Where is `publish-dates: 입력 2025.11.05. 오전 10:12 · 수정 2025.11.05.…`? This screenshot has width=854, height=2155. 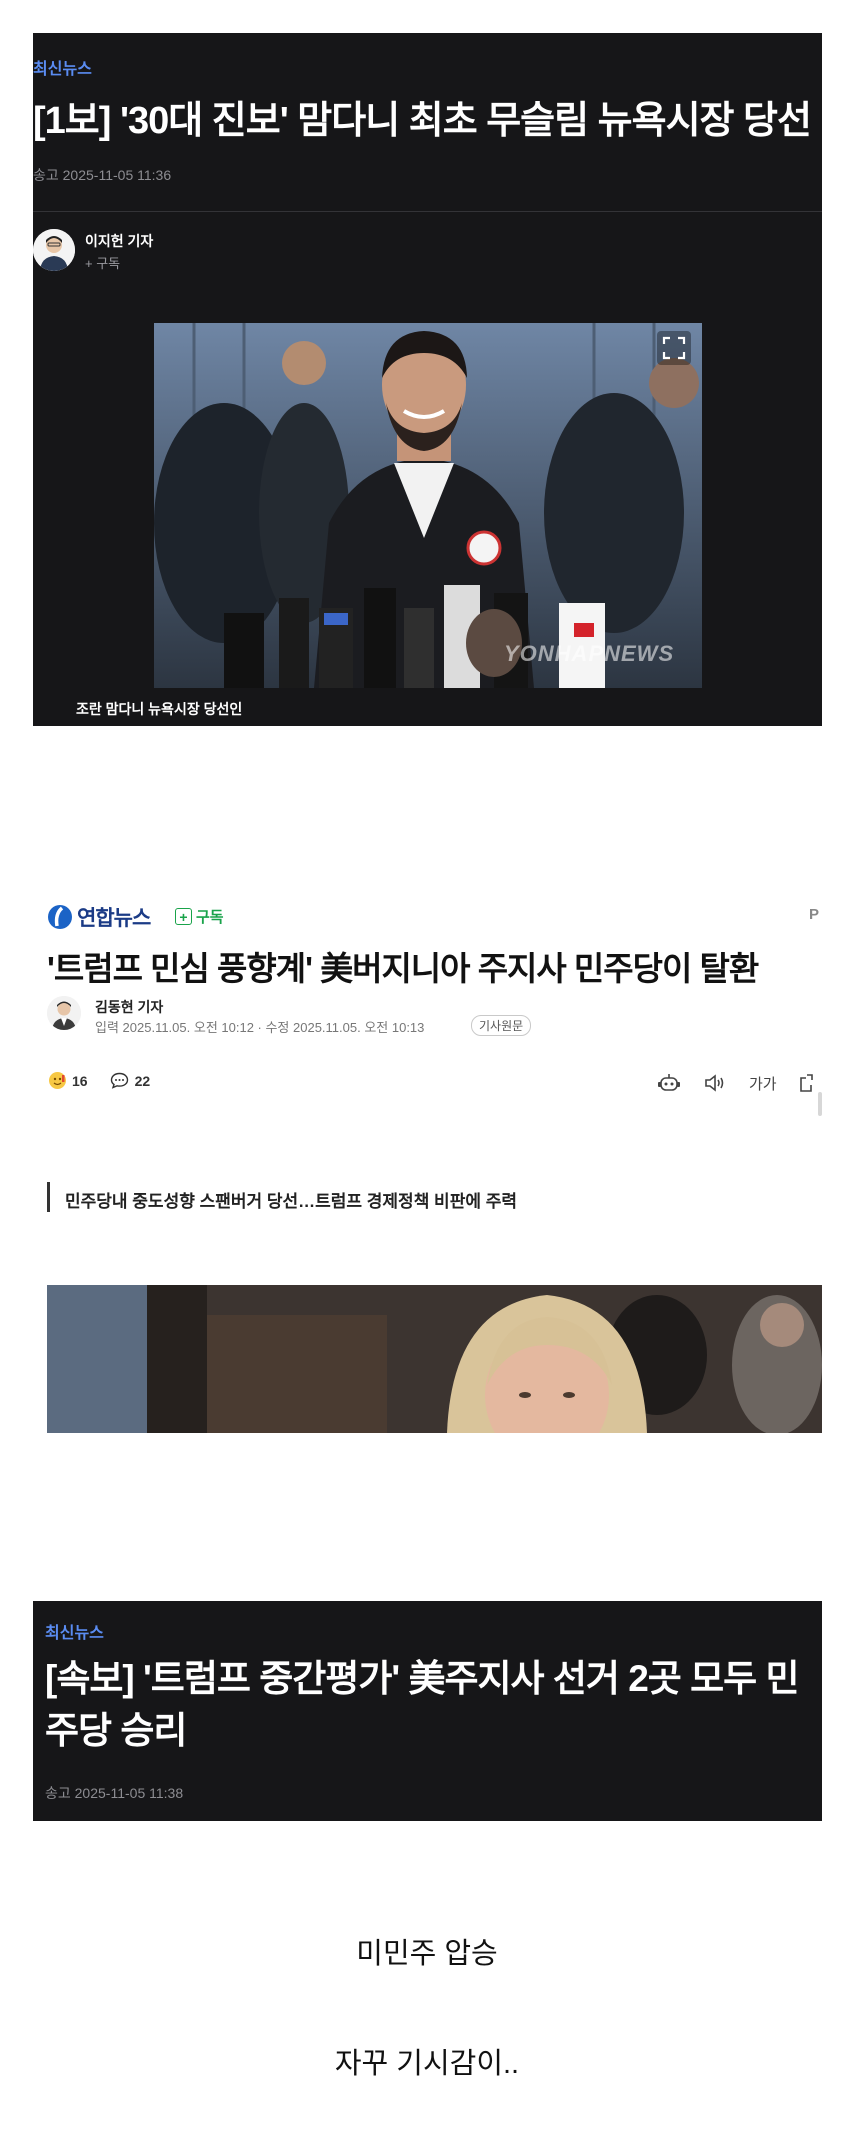
publish-dates: 입력 2025.11.05. 오전 10:12 · 수정 2025.11.05.… is located at coordinates (260, 1027).